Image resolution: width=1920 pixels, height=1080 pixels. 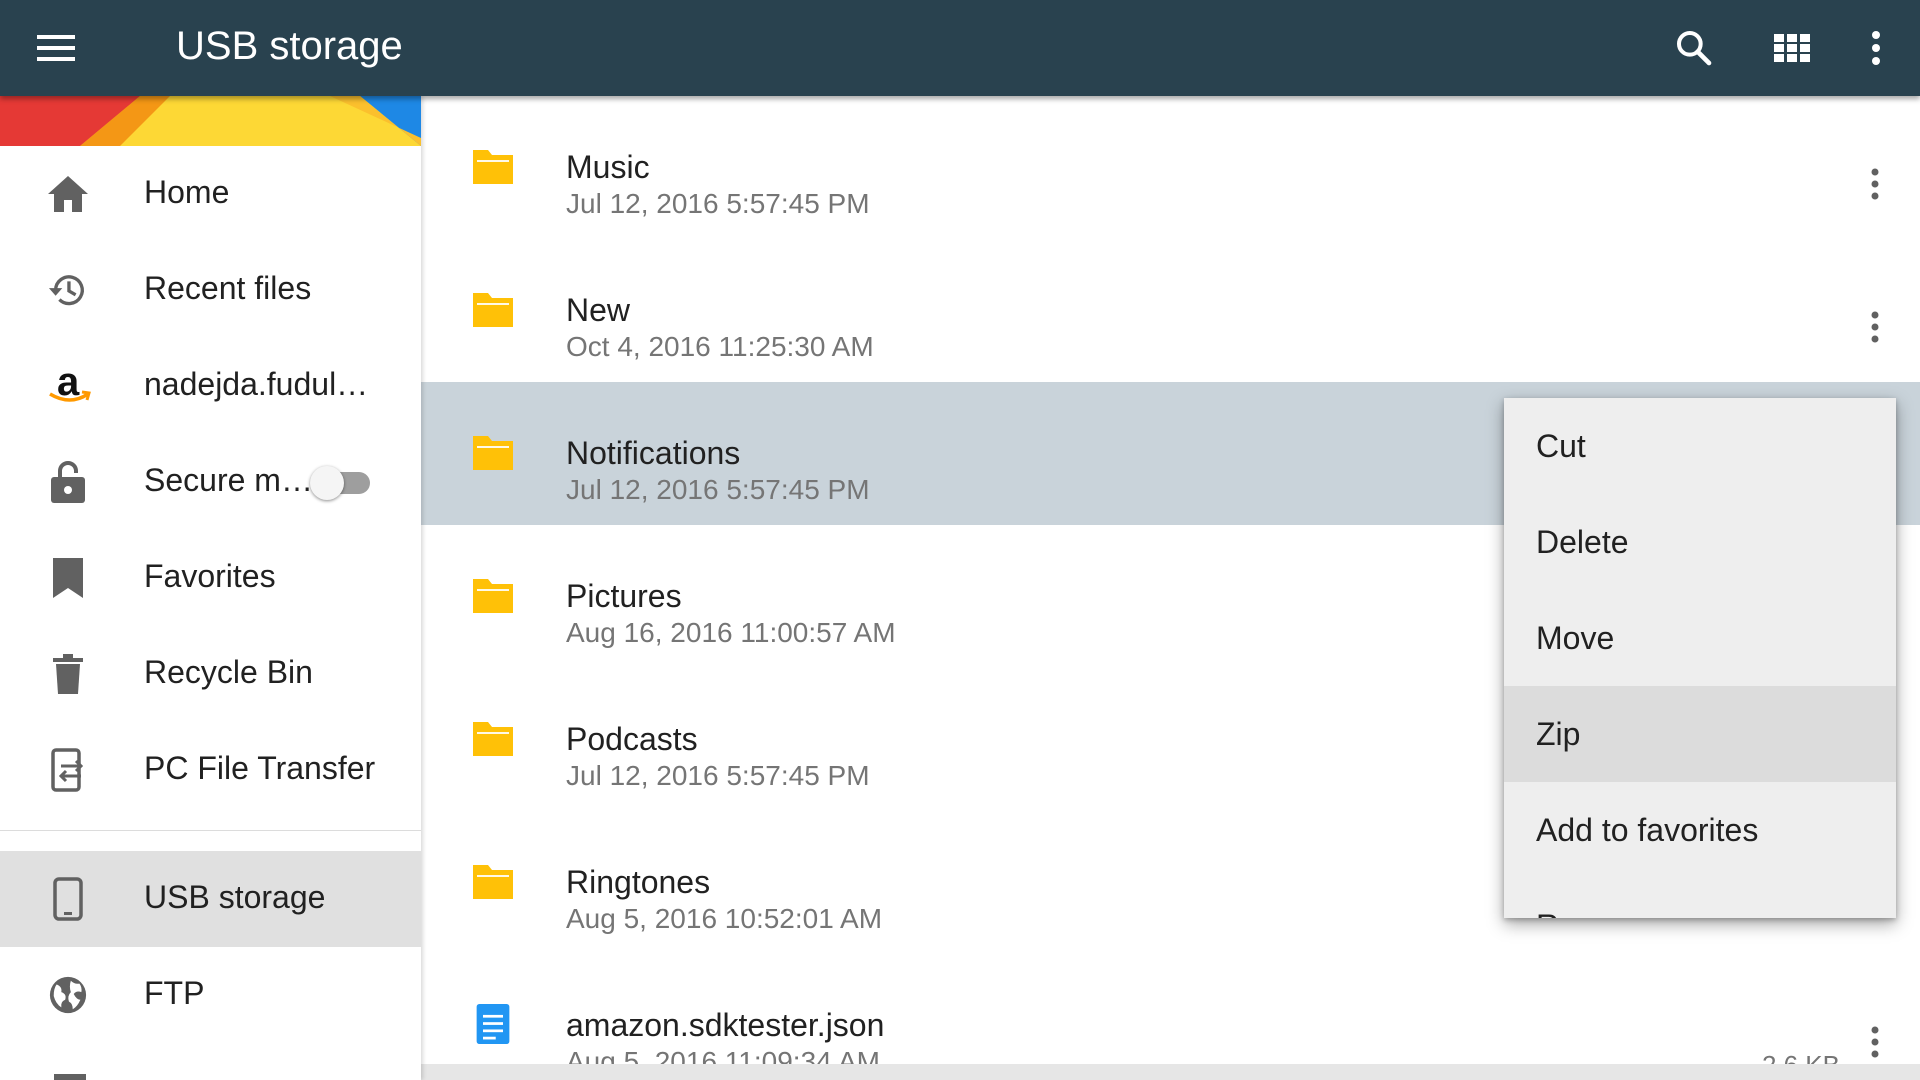 I want to click on file-date: Aug 5, 2016 11:09:34 AM, so click(x=723, y=1055).